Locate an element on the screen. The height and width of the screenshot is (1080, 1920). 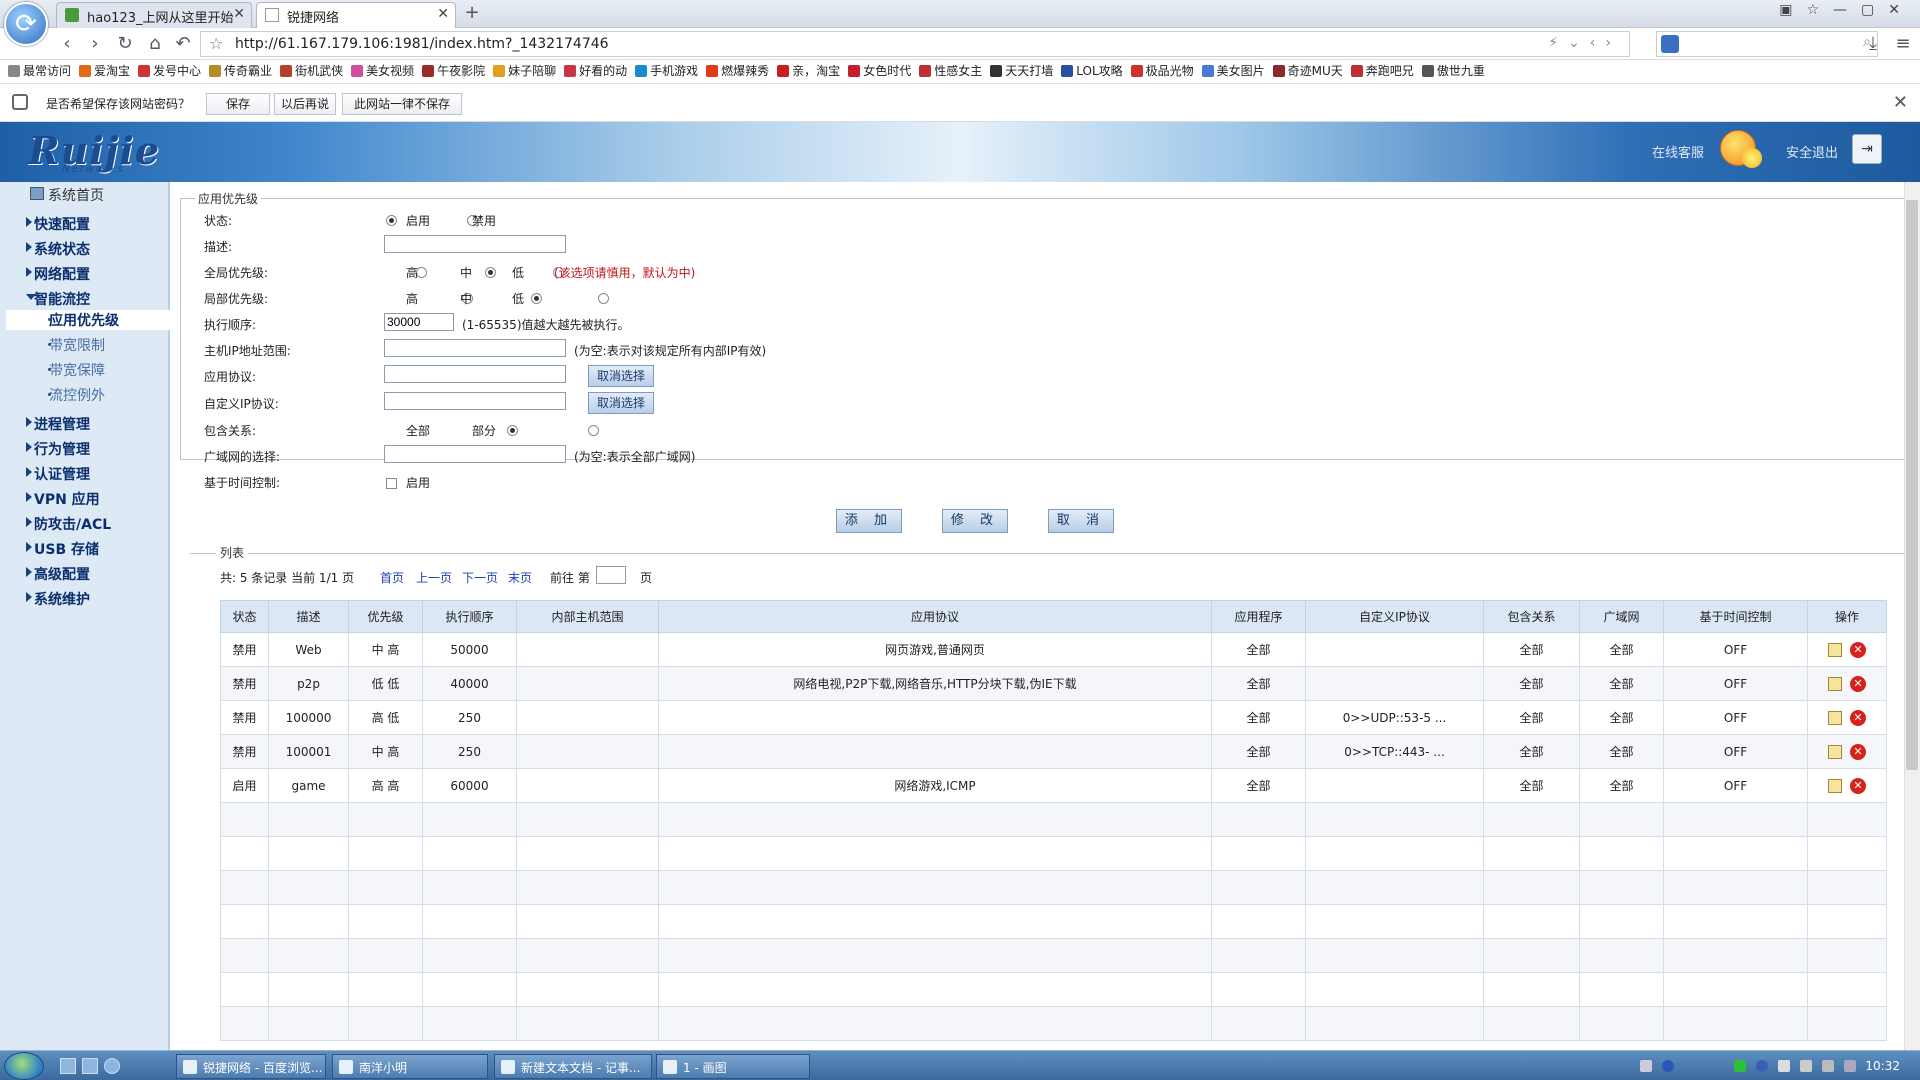
goto-page-input is located at coordinates (611, 575).